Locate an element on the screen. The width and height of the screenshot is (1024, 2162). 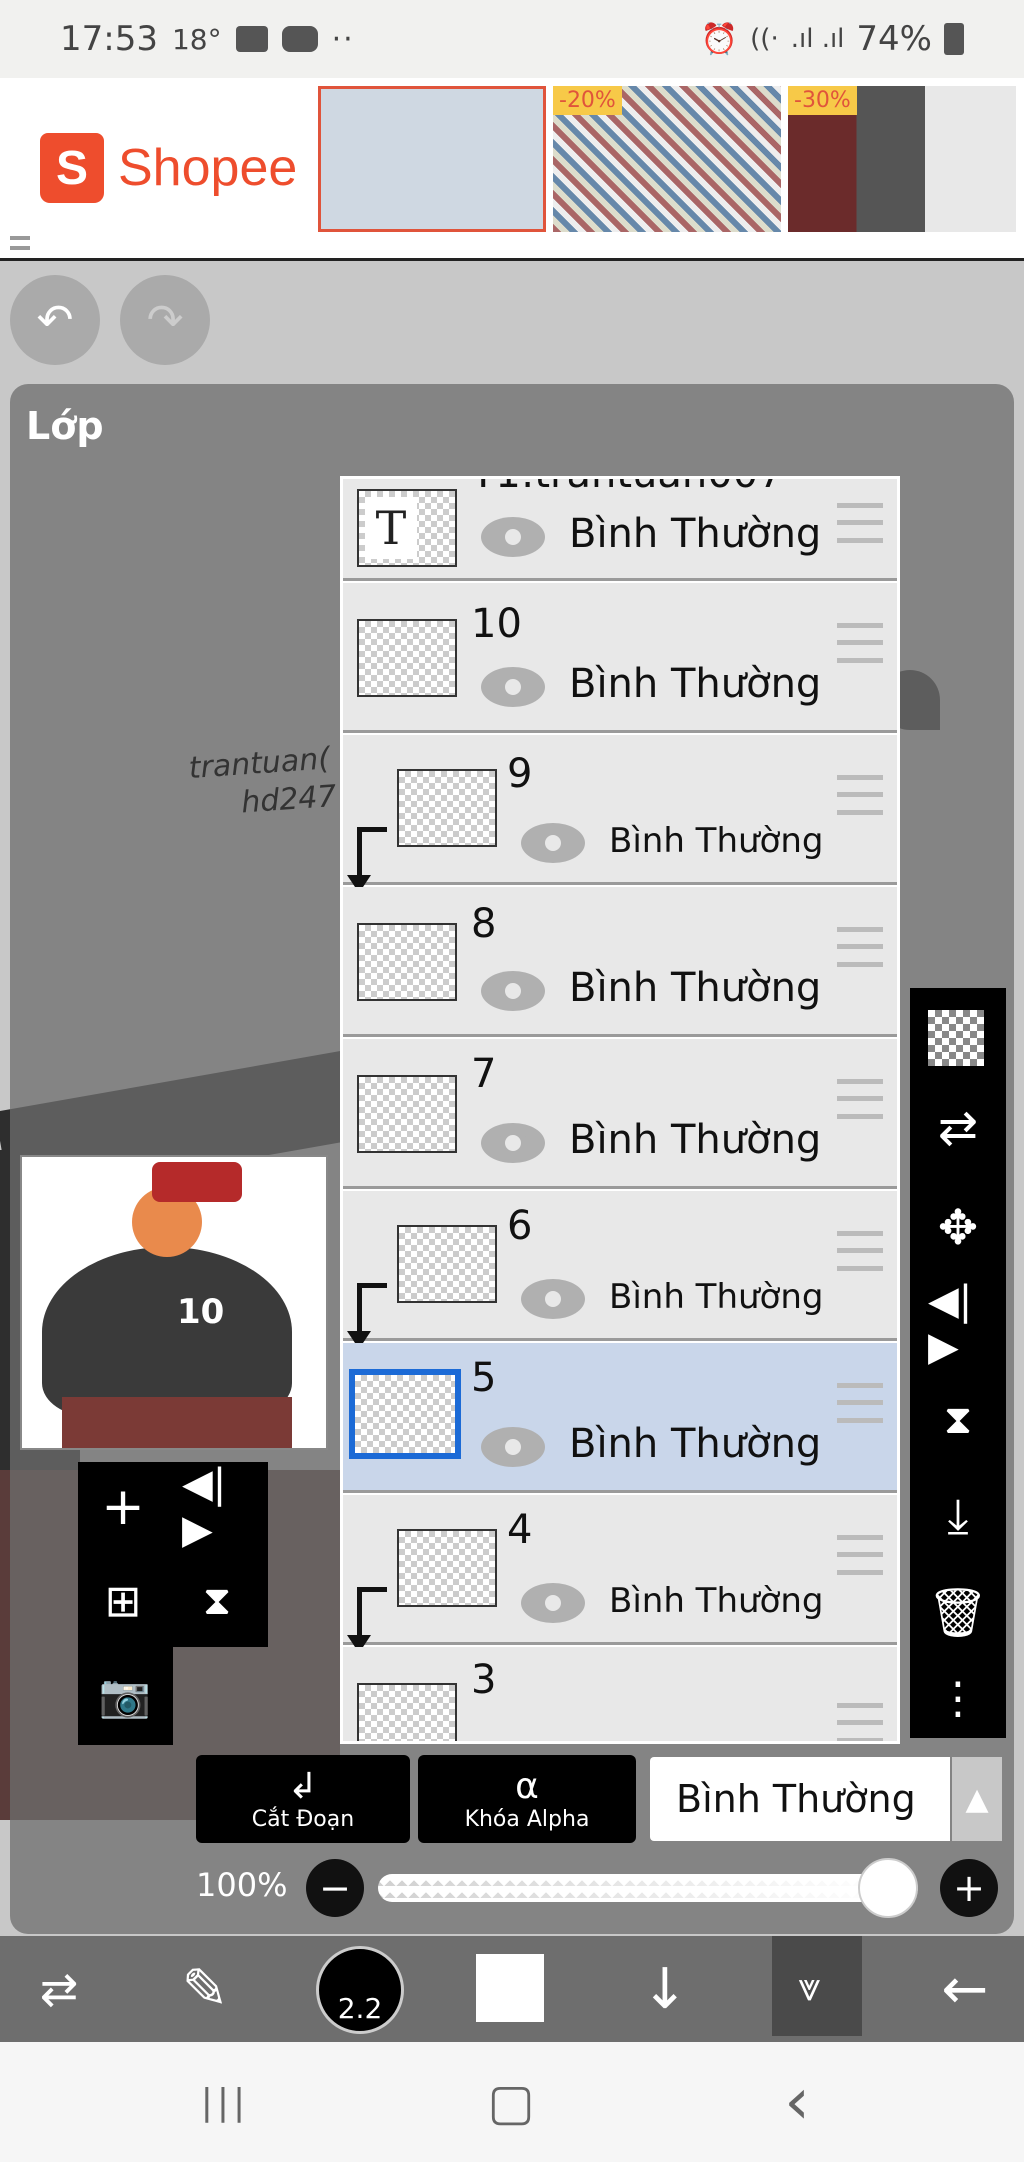
layer-row: 4 Bình Thường is located at coordinates (620, 1574).